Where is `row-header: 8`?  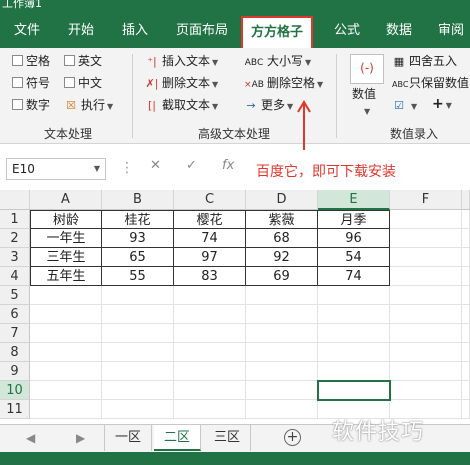 row-header: 8 is located at coordinates (15, 352).